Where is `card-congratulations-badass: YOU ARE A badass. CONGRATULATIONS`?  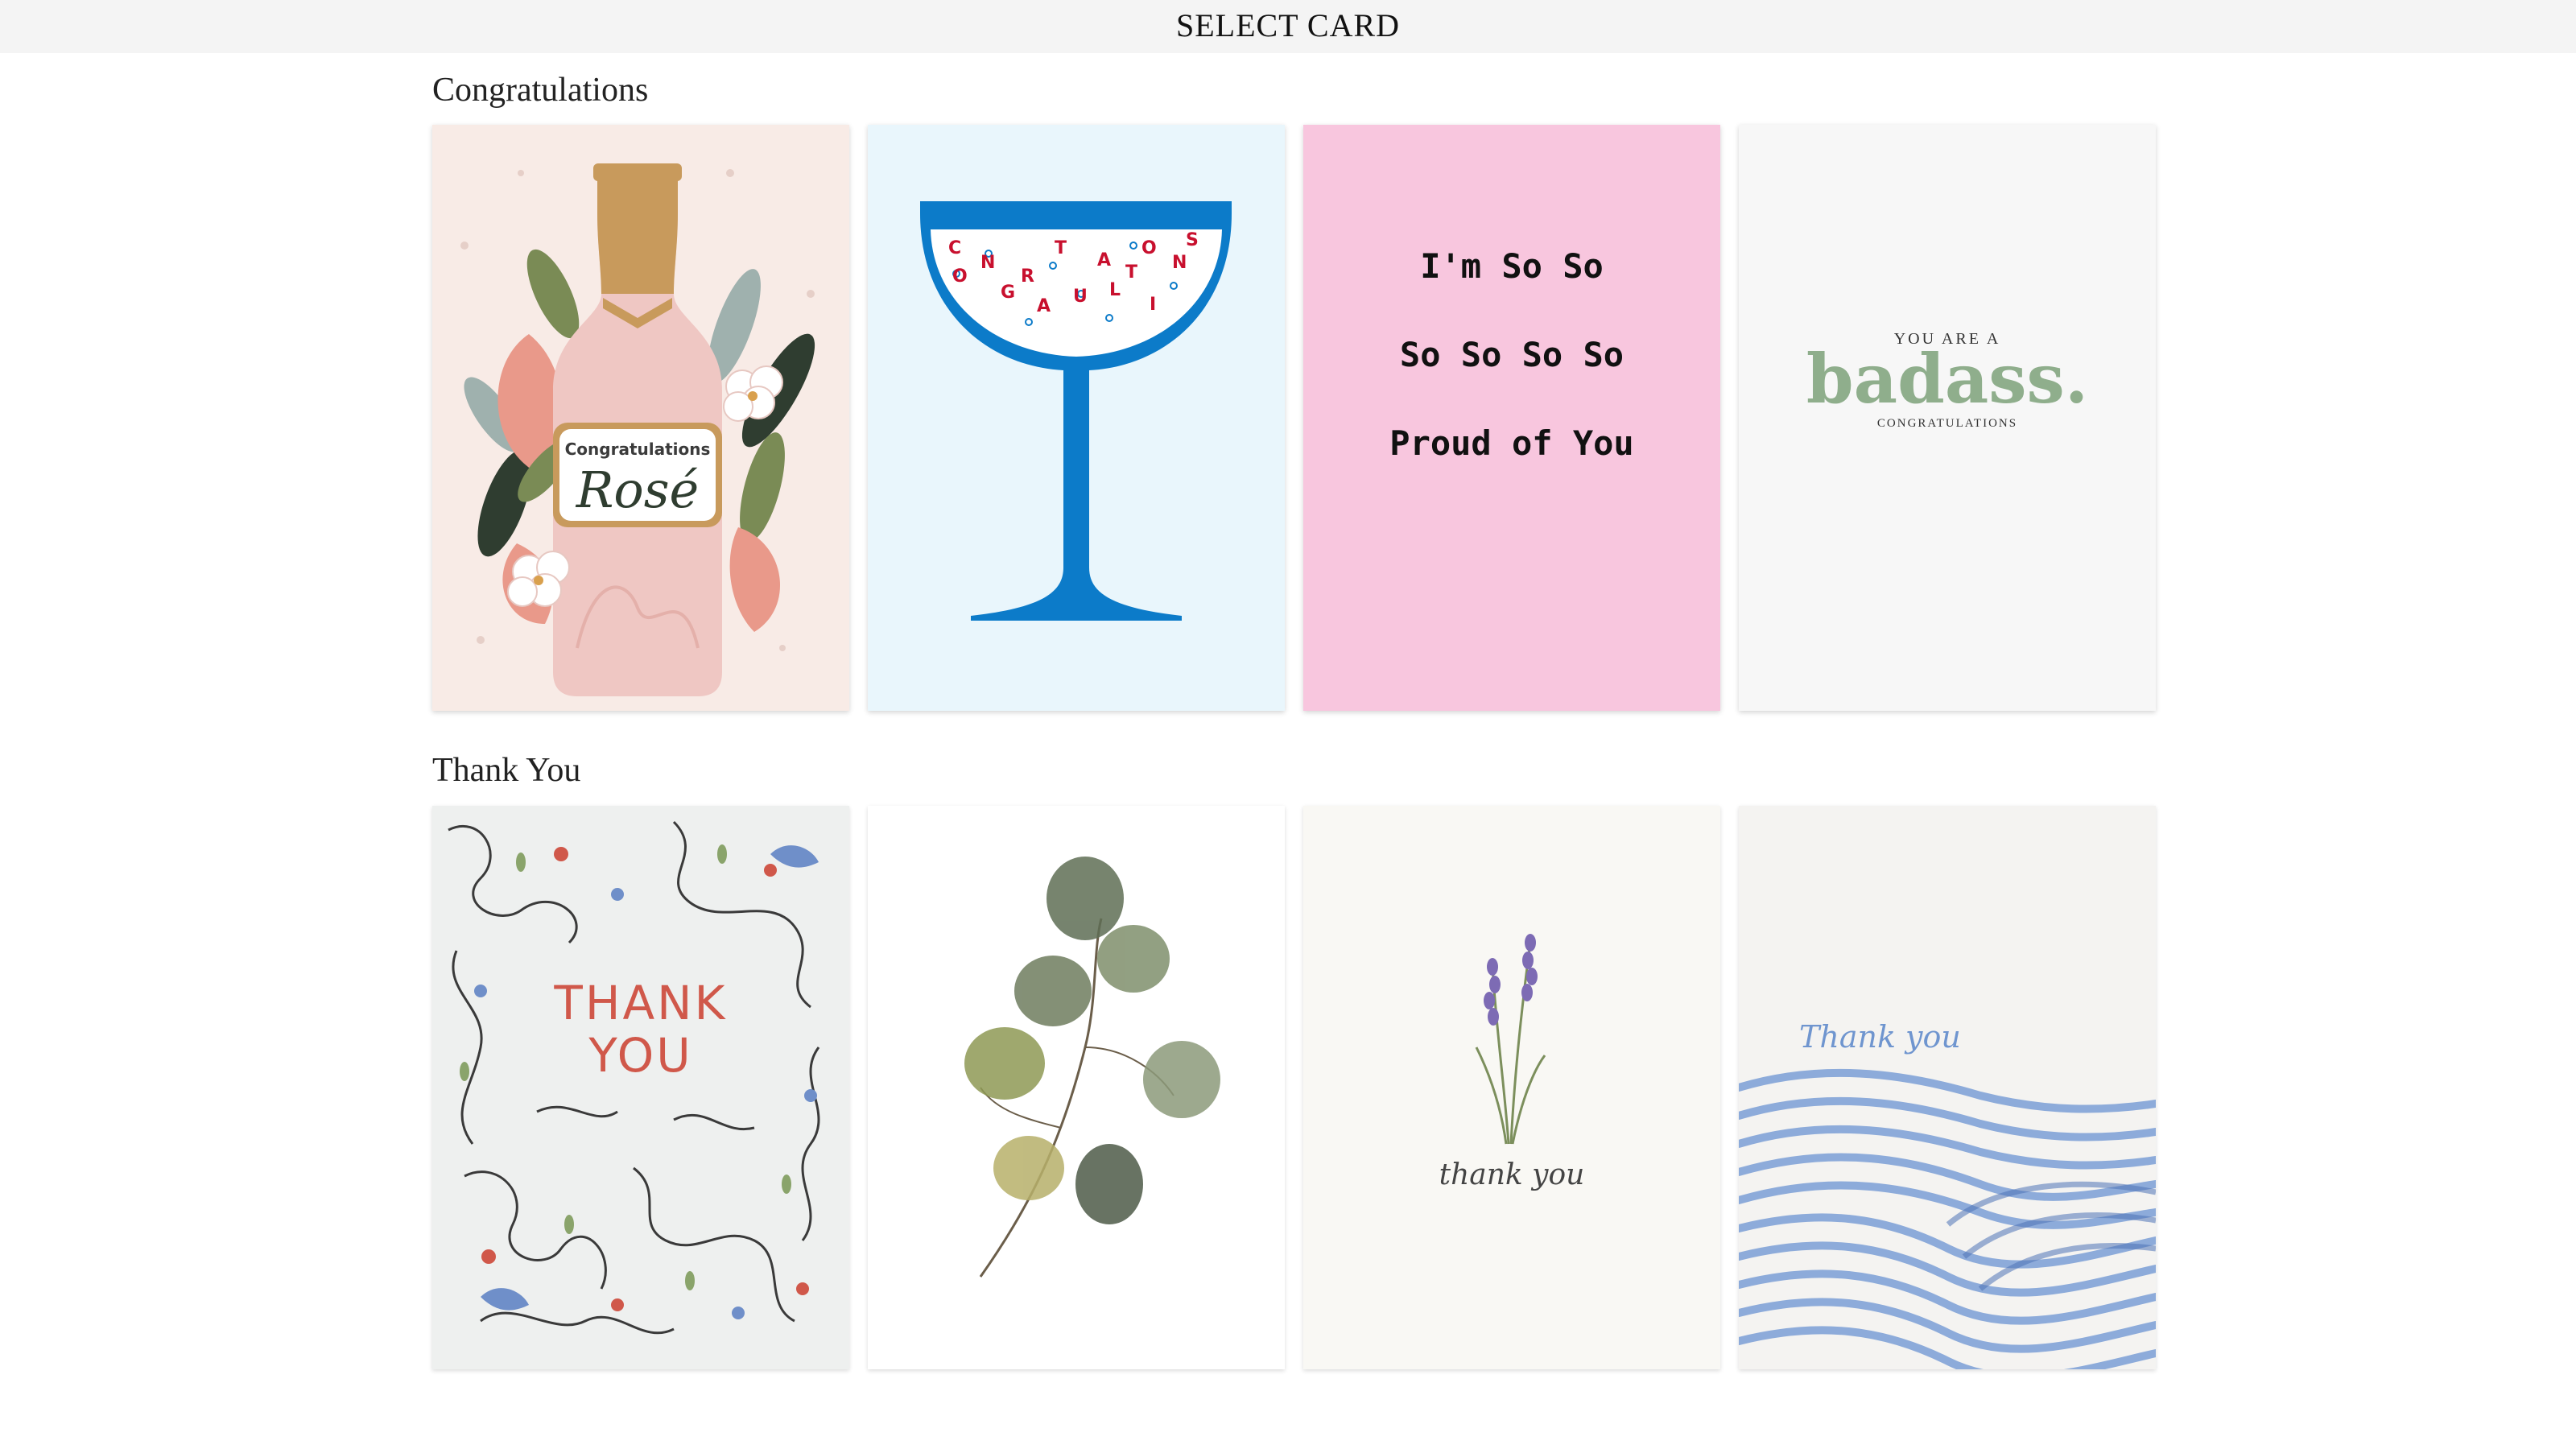 card-congratulations-badass: YOU ARE A badass. CONGRATULATIONS is located at coordinates (1947, 418).